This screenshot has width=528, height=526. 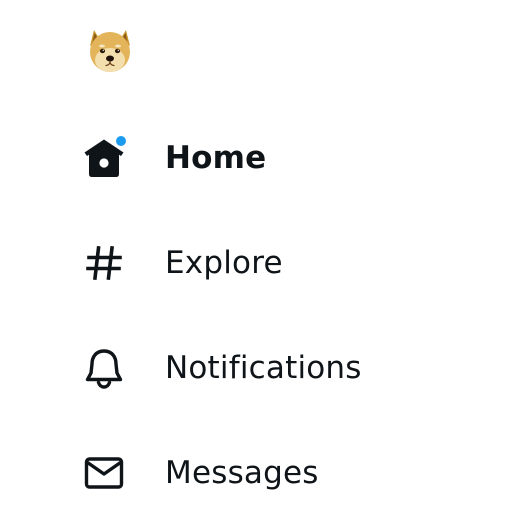 I want to click on nav-item-notifications: Notifications, so click(x=221, y=368).